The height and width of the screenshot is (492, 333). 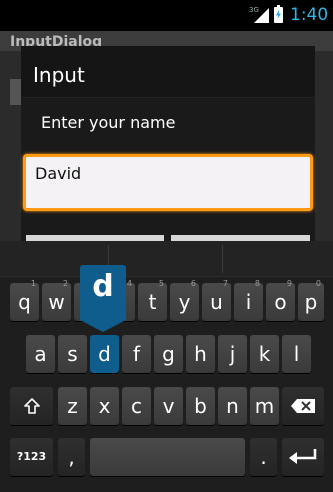 What do you see at coordinates (166, 259) in the screenshot?
I see `suggestion-strip` at bounding box center [166, 259].